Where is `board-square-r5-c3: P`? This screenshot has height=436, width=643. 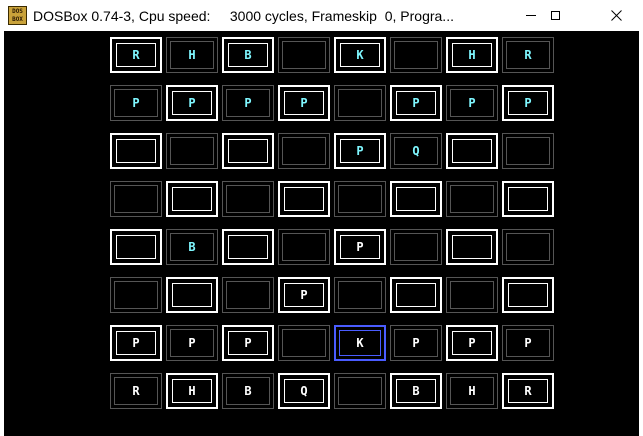
board-square-r5-c3: P is located at coordinates (304, 295).